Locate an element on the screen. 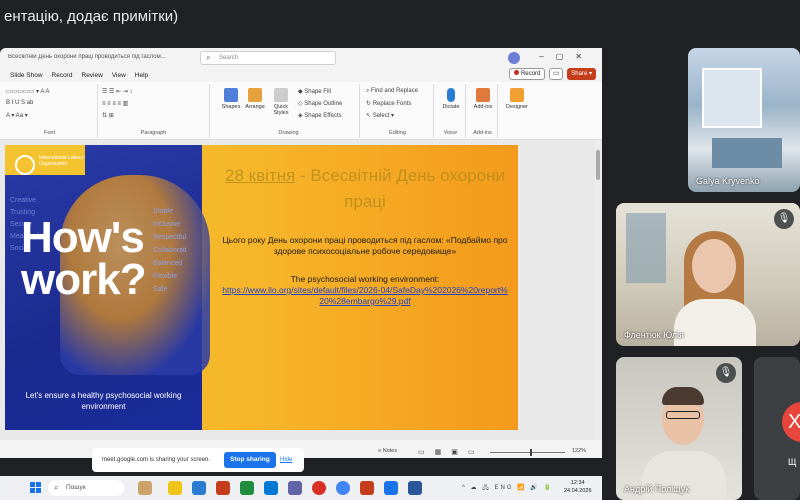  taskbar-clock: 12:34 24.04.2026 is located at coordinates (578, 487).